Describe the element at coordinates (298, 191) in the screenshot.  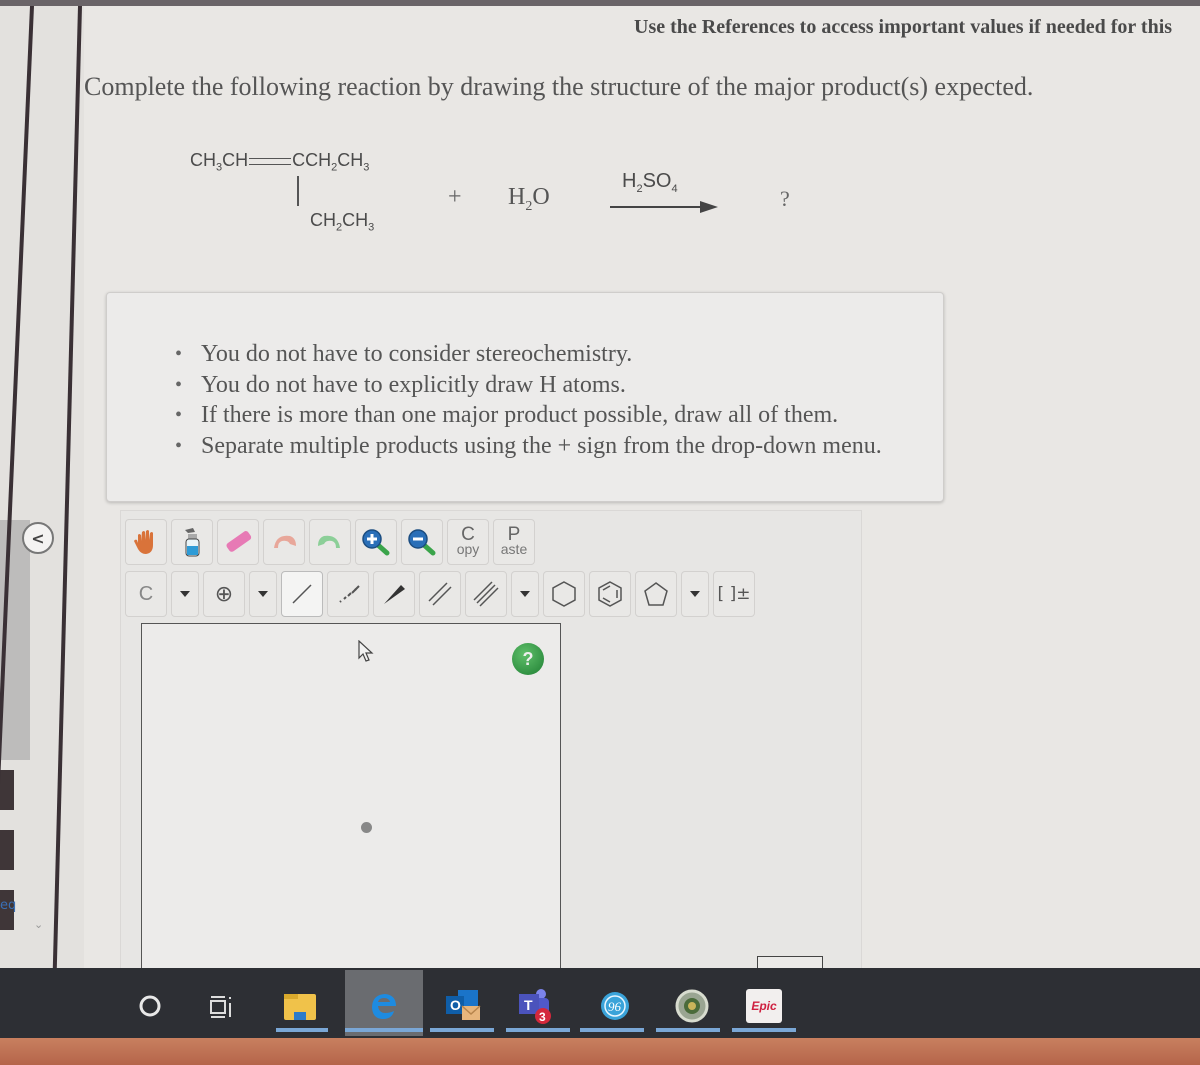
I see `branch-bond` at that location.